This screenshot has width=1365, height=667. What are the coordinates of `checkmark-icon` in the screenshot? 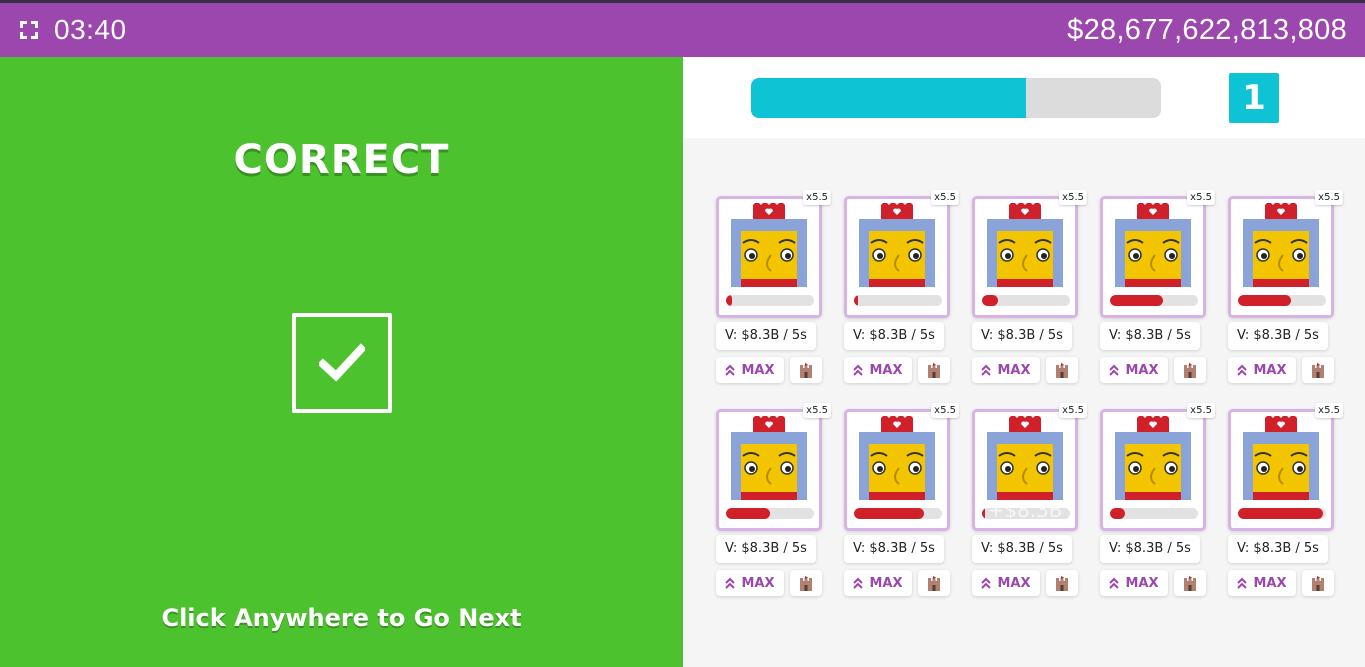 It's located at (342, 363).